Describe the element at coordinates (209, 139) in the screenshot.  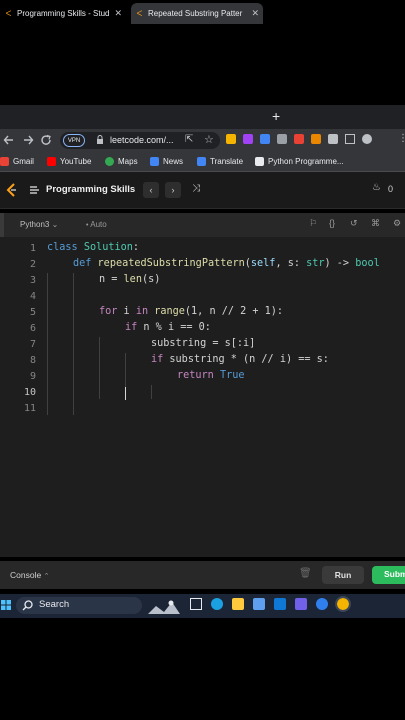
I see `star-bookmark-icon: ☆` at that location.